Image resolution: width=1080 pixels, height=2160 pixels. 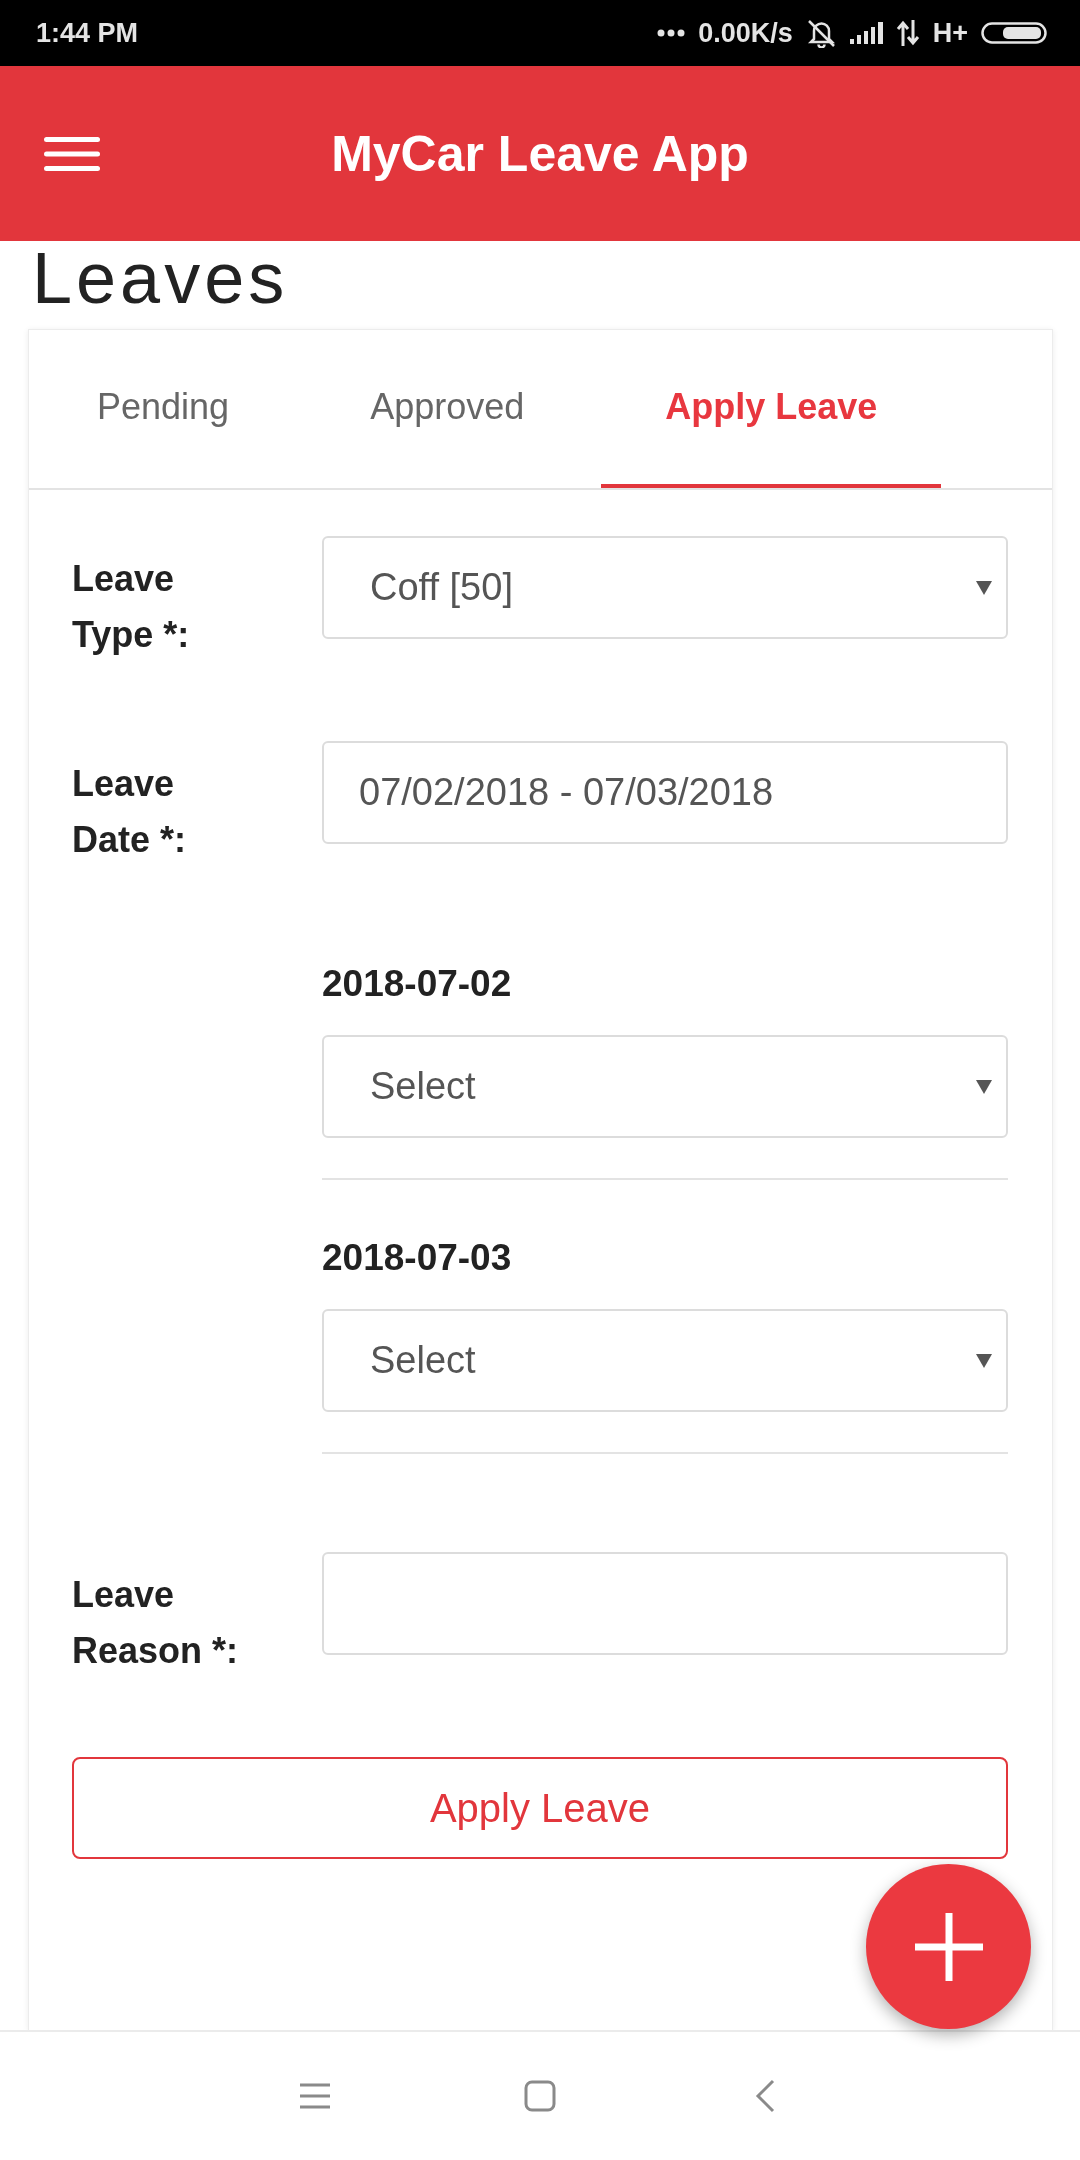 I want to click on date-range-field: 07/02/2018 - 07/03/2018, so click(x=665, y=792).